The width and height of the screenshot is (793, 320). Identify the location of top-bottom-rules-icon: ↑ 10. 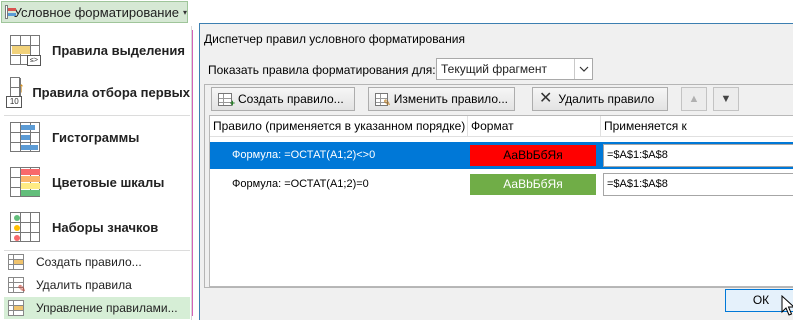
(15, 92).